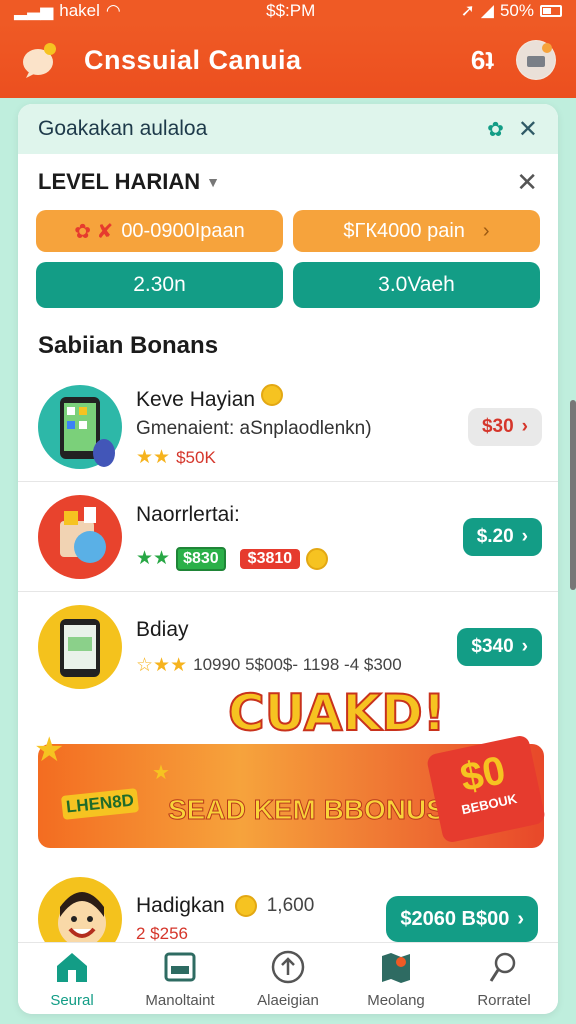  What do you see at coordinates (337, 713) in the screenshot?
I see `banner-title: CUAKD!` at bounding box center [337, 713].